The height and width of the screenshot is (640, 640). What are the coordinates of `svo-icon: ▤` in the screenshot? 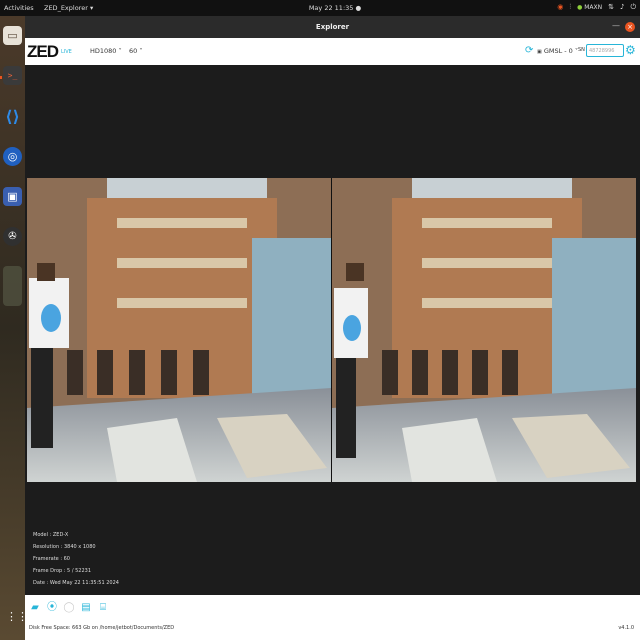 It's located at (86, 608).